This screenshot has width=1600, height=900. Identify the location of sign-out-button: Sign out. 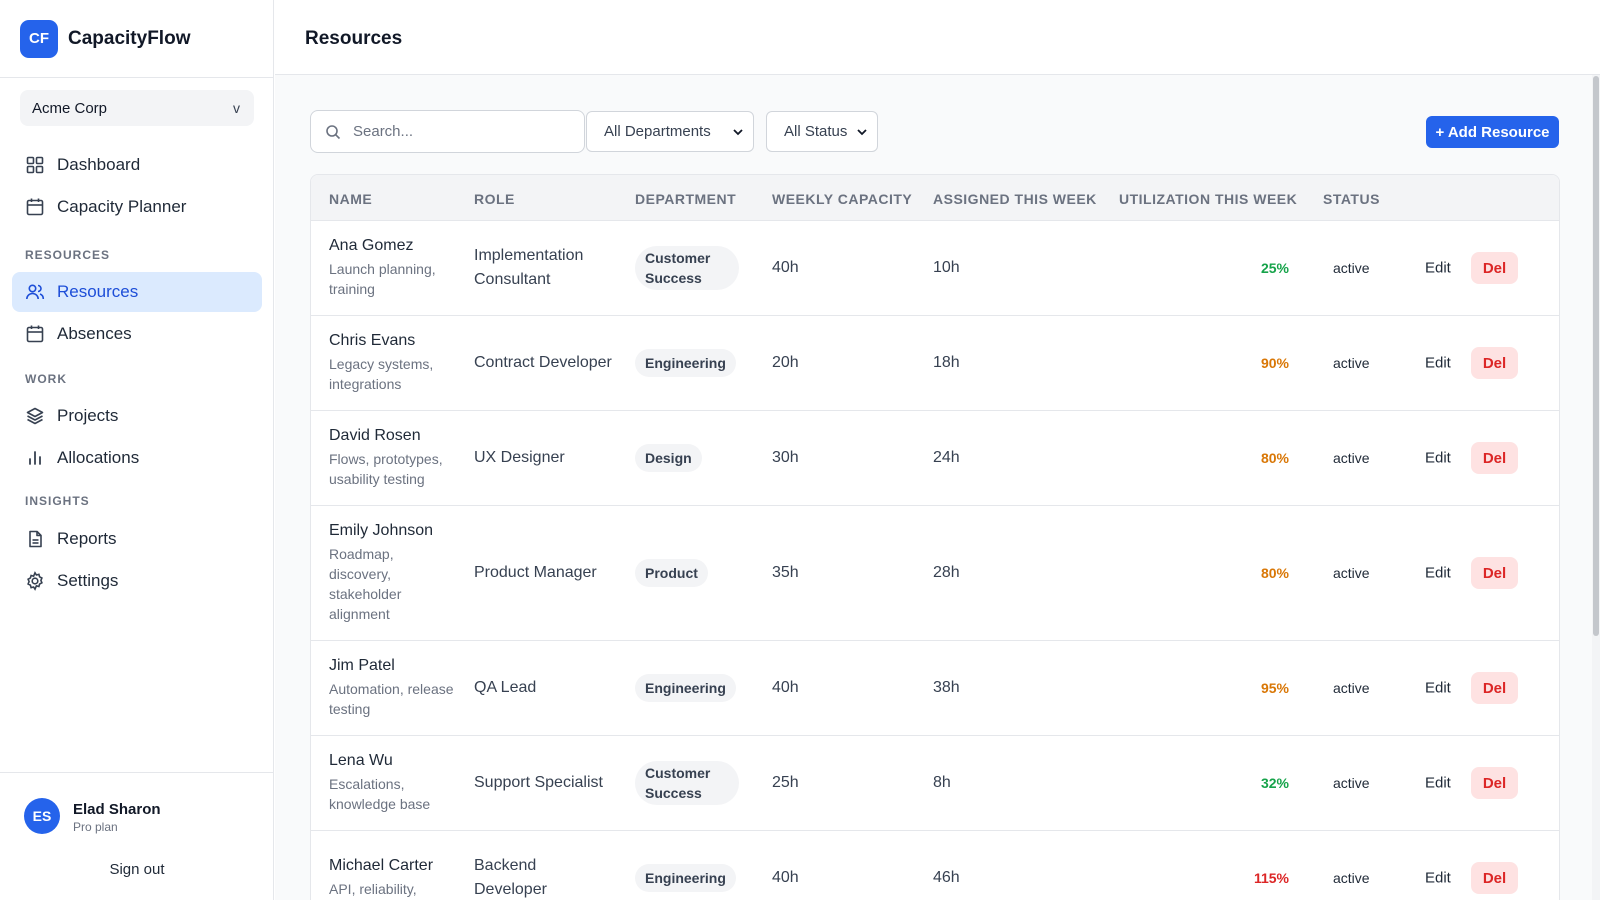
(137, 869).